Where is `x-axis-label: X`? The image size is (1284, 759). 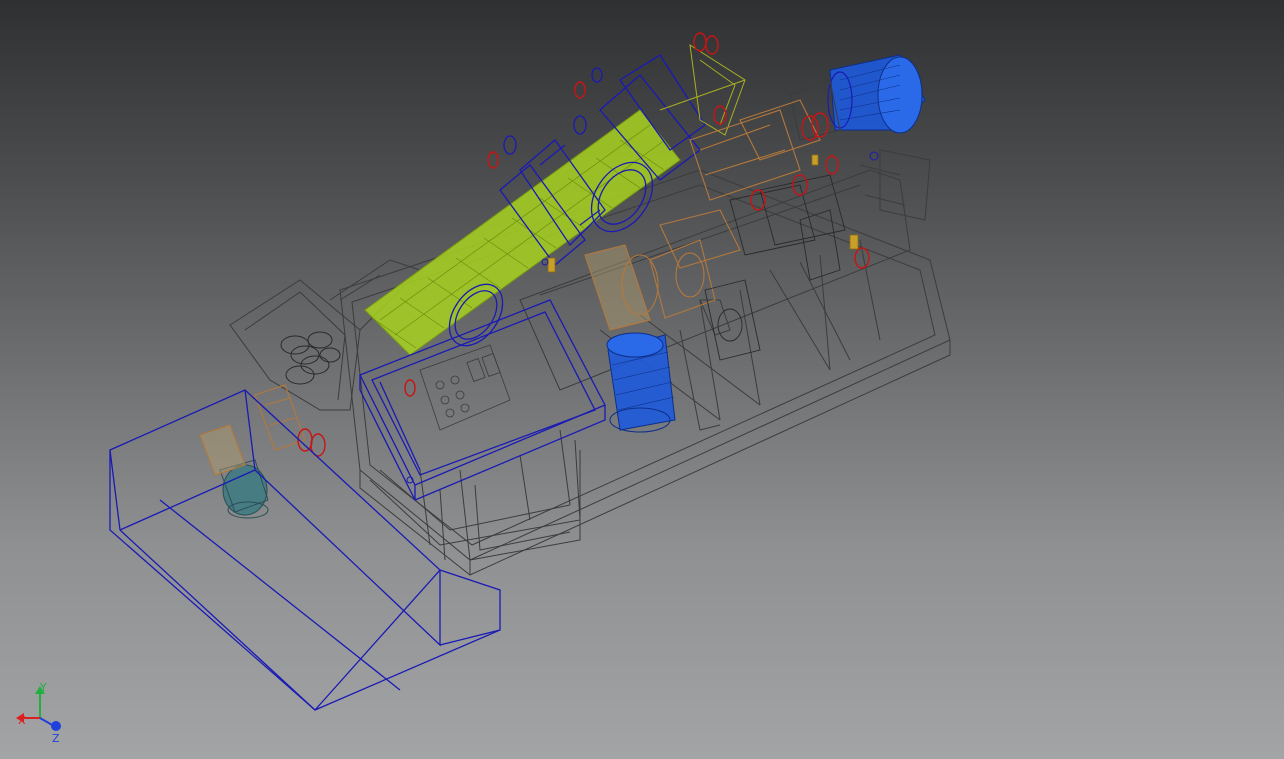 x-axis-label: X is located at coordinates (22, 720).